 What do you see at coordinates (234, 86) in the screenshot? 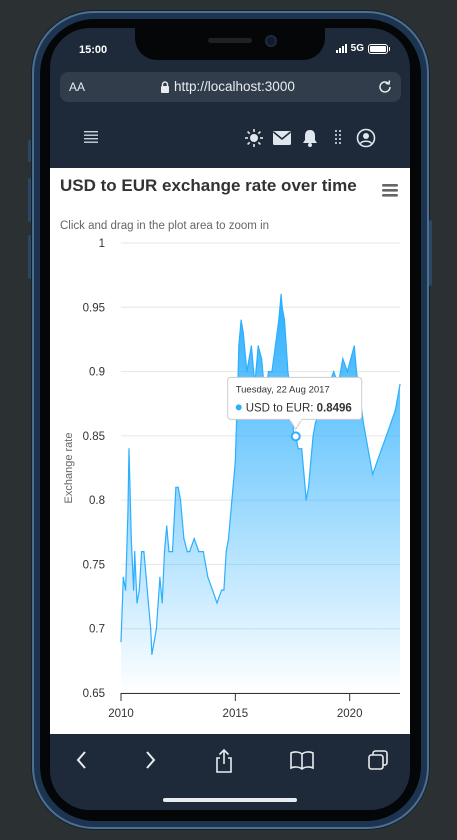
I see `url-text: http://localhost:3000` at bounding box center [234, 86].